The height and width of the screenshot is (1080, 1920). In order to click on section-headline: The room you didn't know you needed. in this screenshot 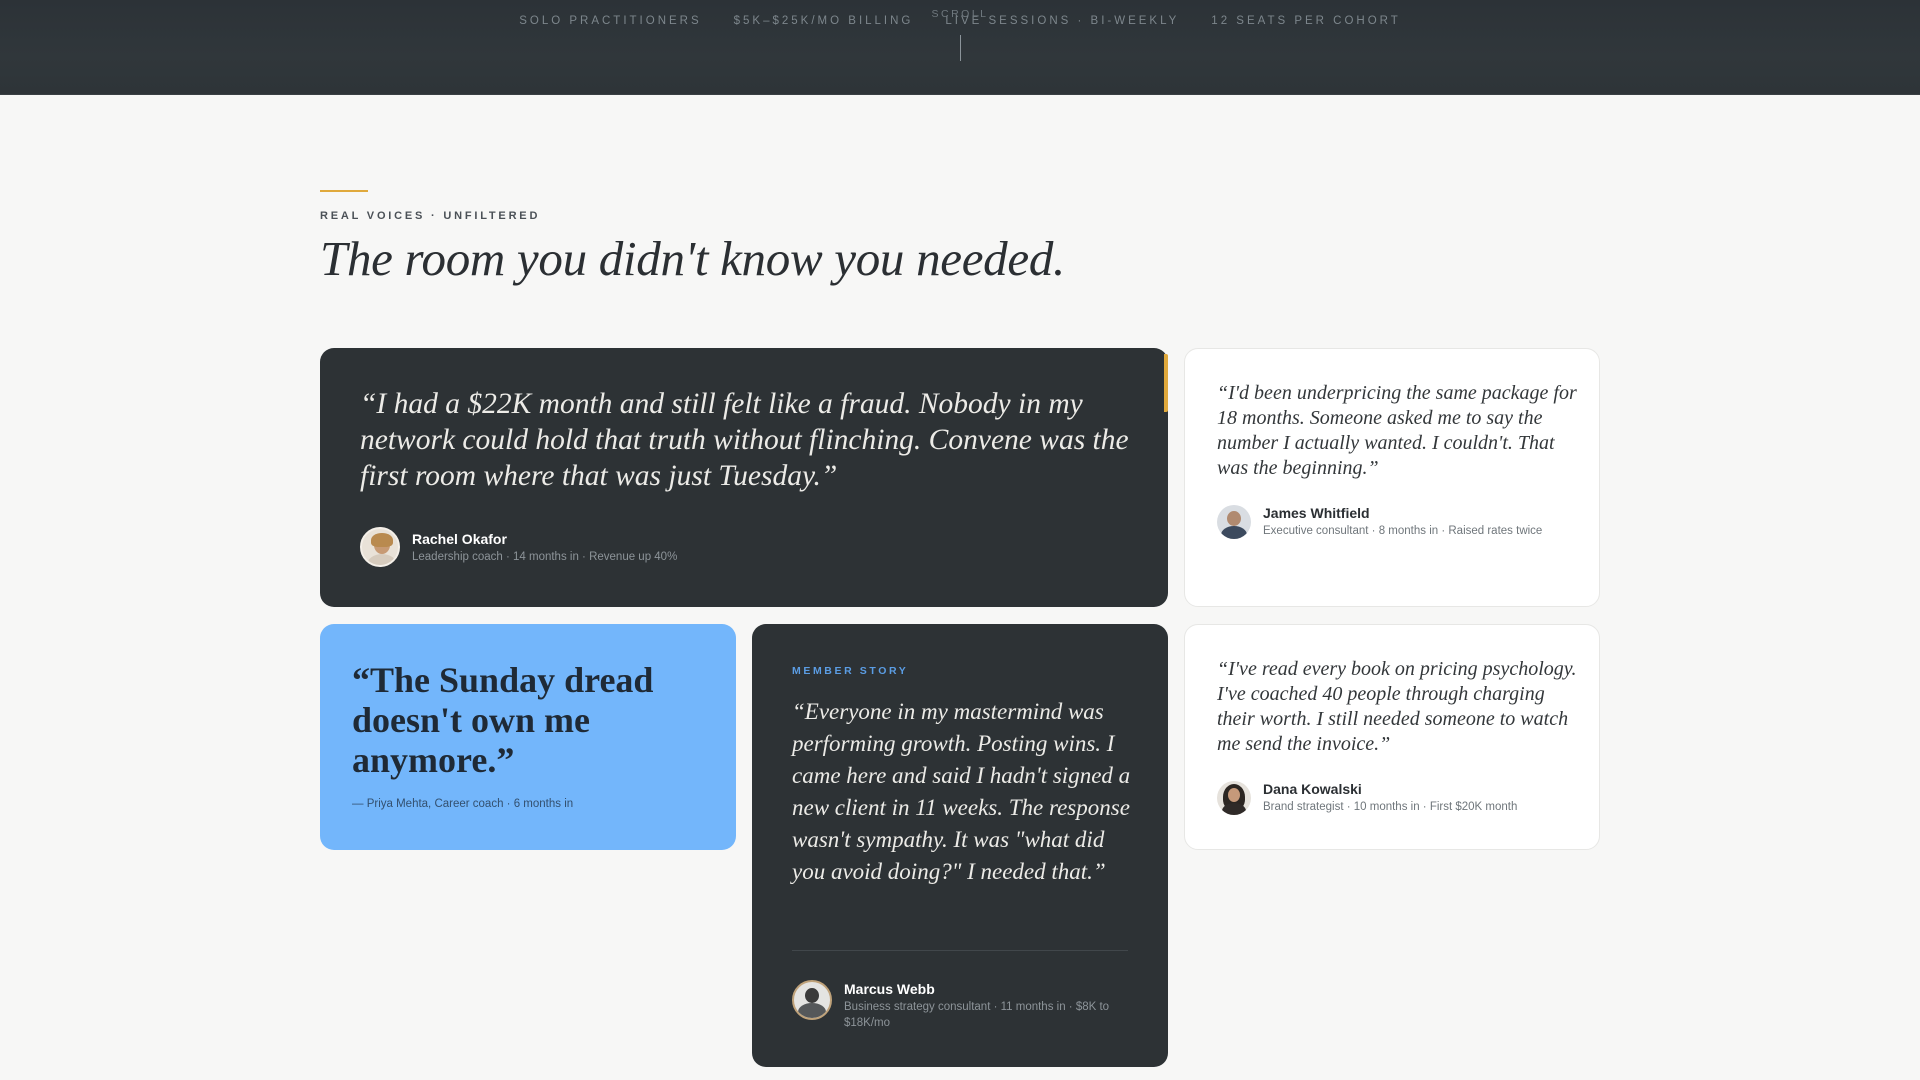, I will do `click(692, 258)`.